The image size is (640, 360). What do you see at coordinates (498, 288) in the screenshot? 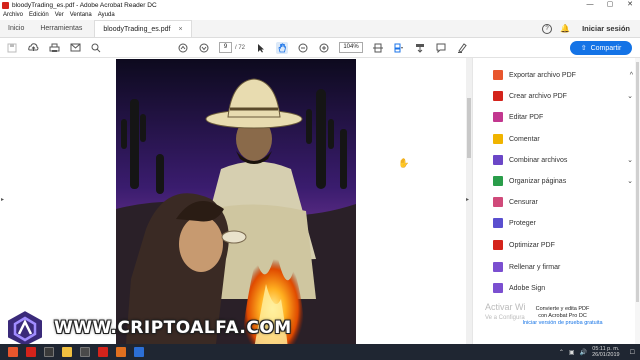
I see `adobe-sign-icon` at bounding box center [498, 288].